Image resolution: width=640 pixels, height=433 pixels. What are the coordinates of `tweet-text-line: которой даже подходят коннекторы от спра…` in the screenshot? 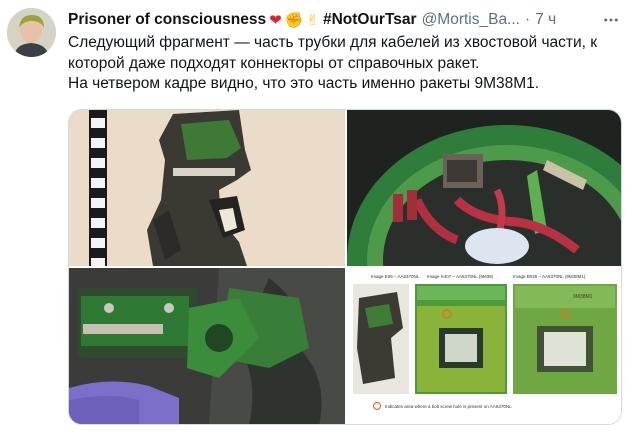 It's located at (274, 63).